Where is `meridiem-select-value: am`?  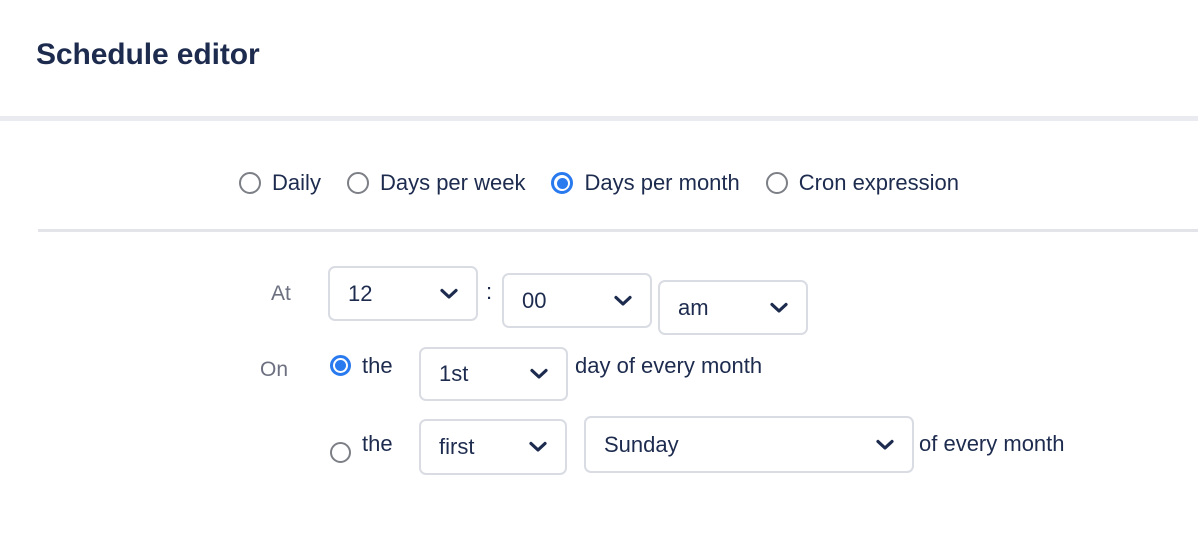 meridiem-select-value: am is located at coordinates (693, 307).